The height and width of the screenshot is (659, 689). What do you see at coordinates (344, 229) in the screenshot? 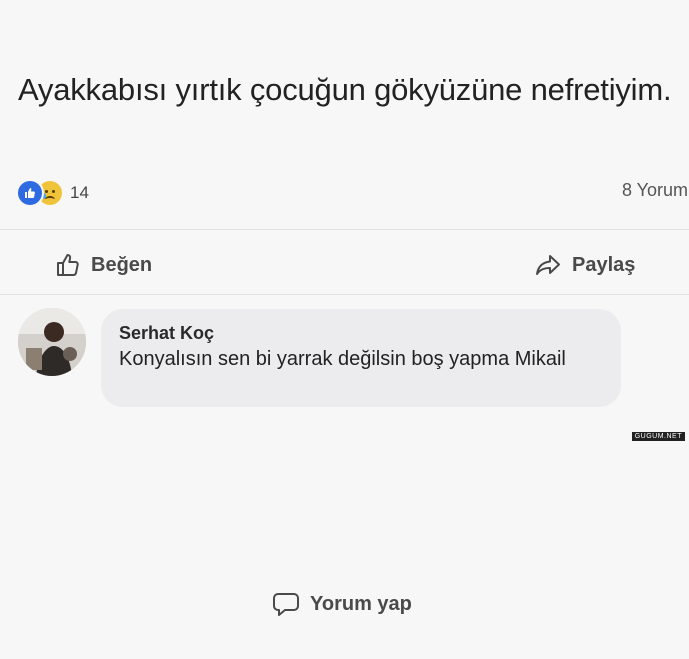
I see `divider-top` at bounding box center [344, 229].